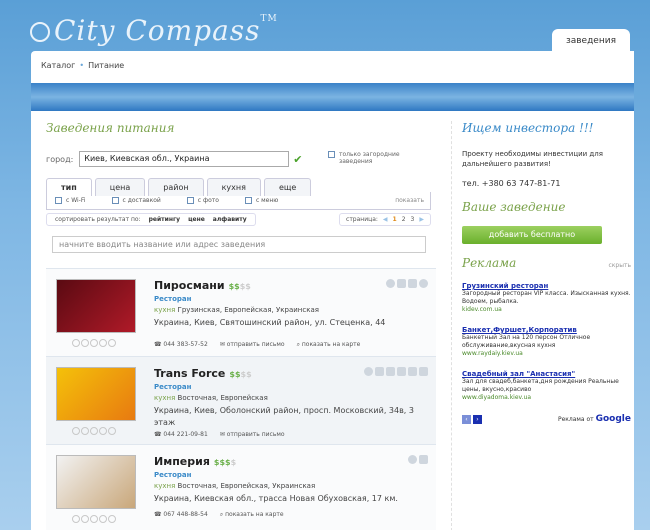 This screenshot has width=650, height=530. I want to click on filter-delivery-label: с доставкой, so click(141, 200).